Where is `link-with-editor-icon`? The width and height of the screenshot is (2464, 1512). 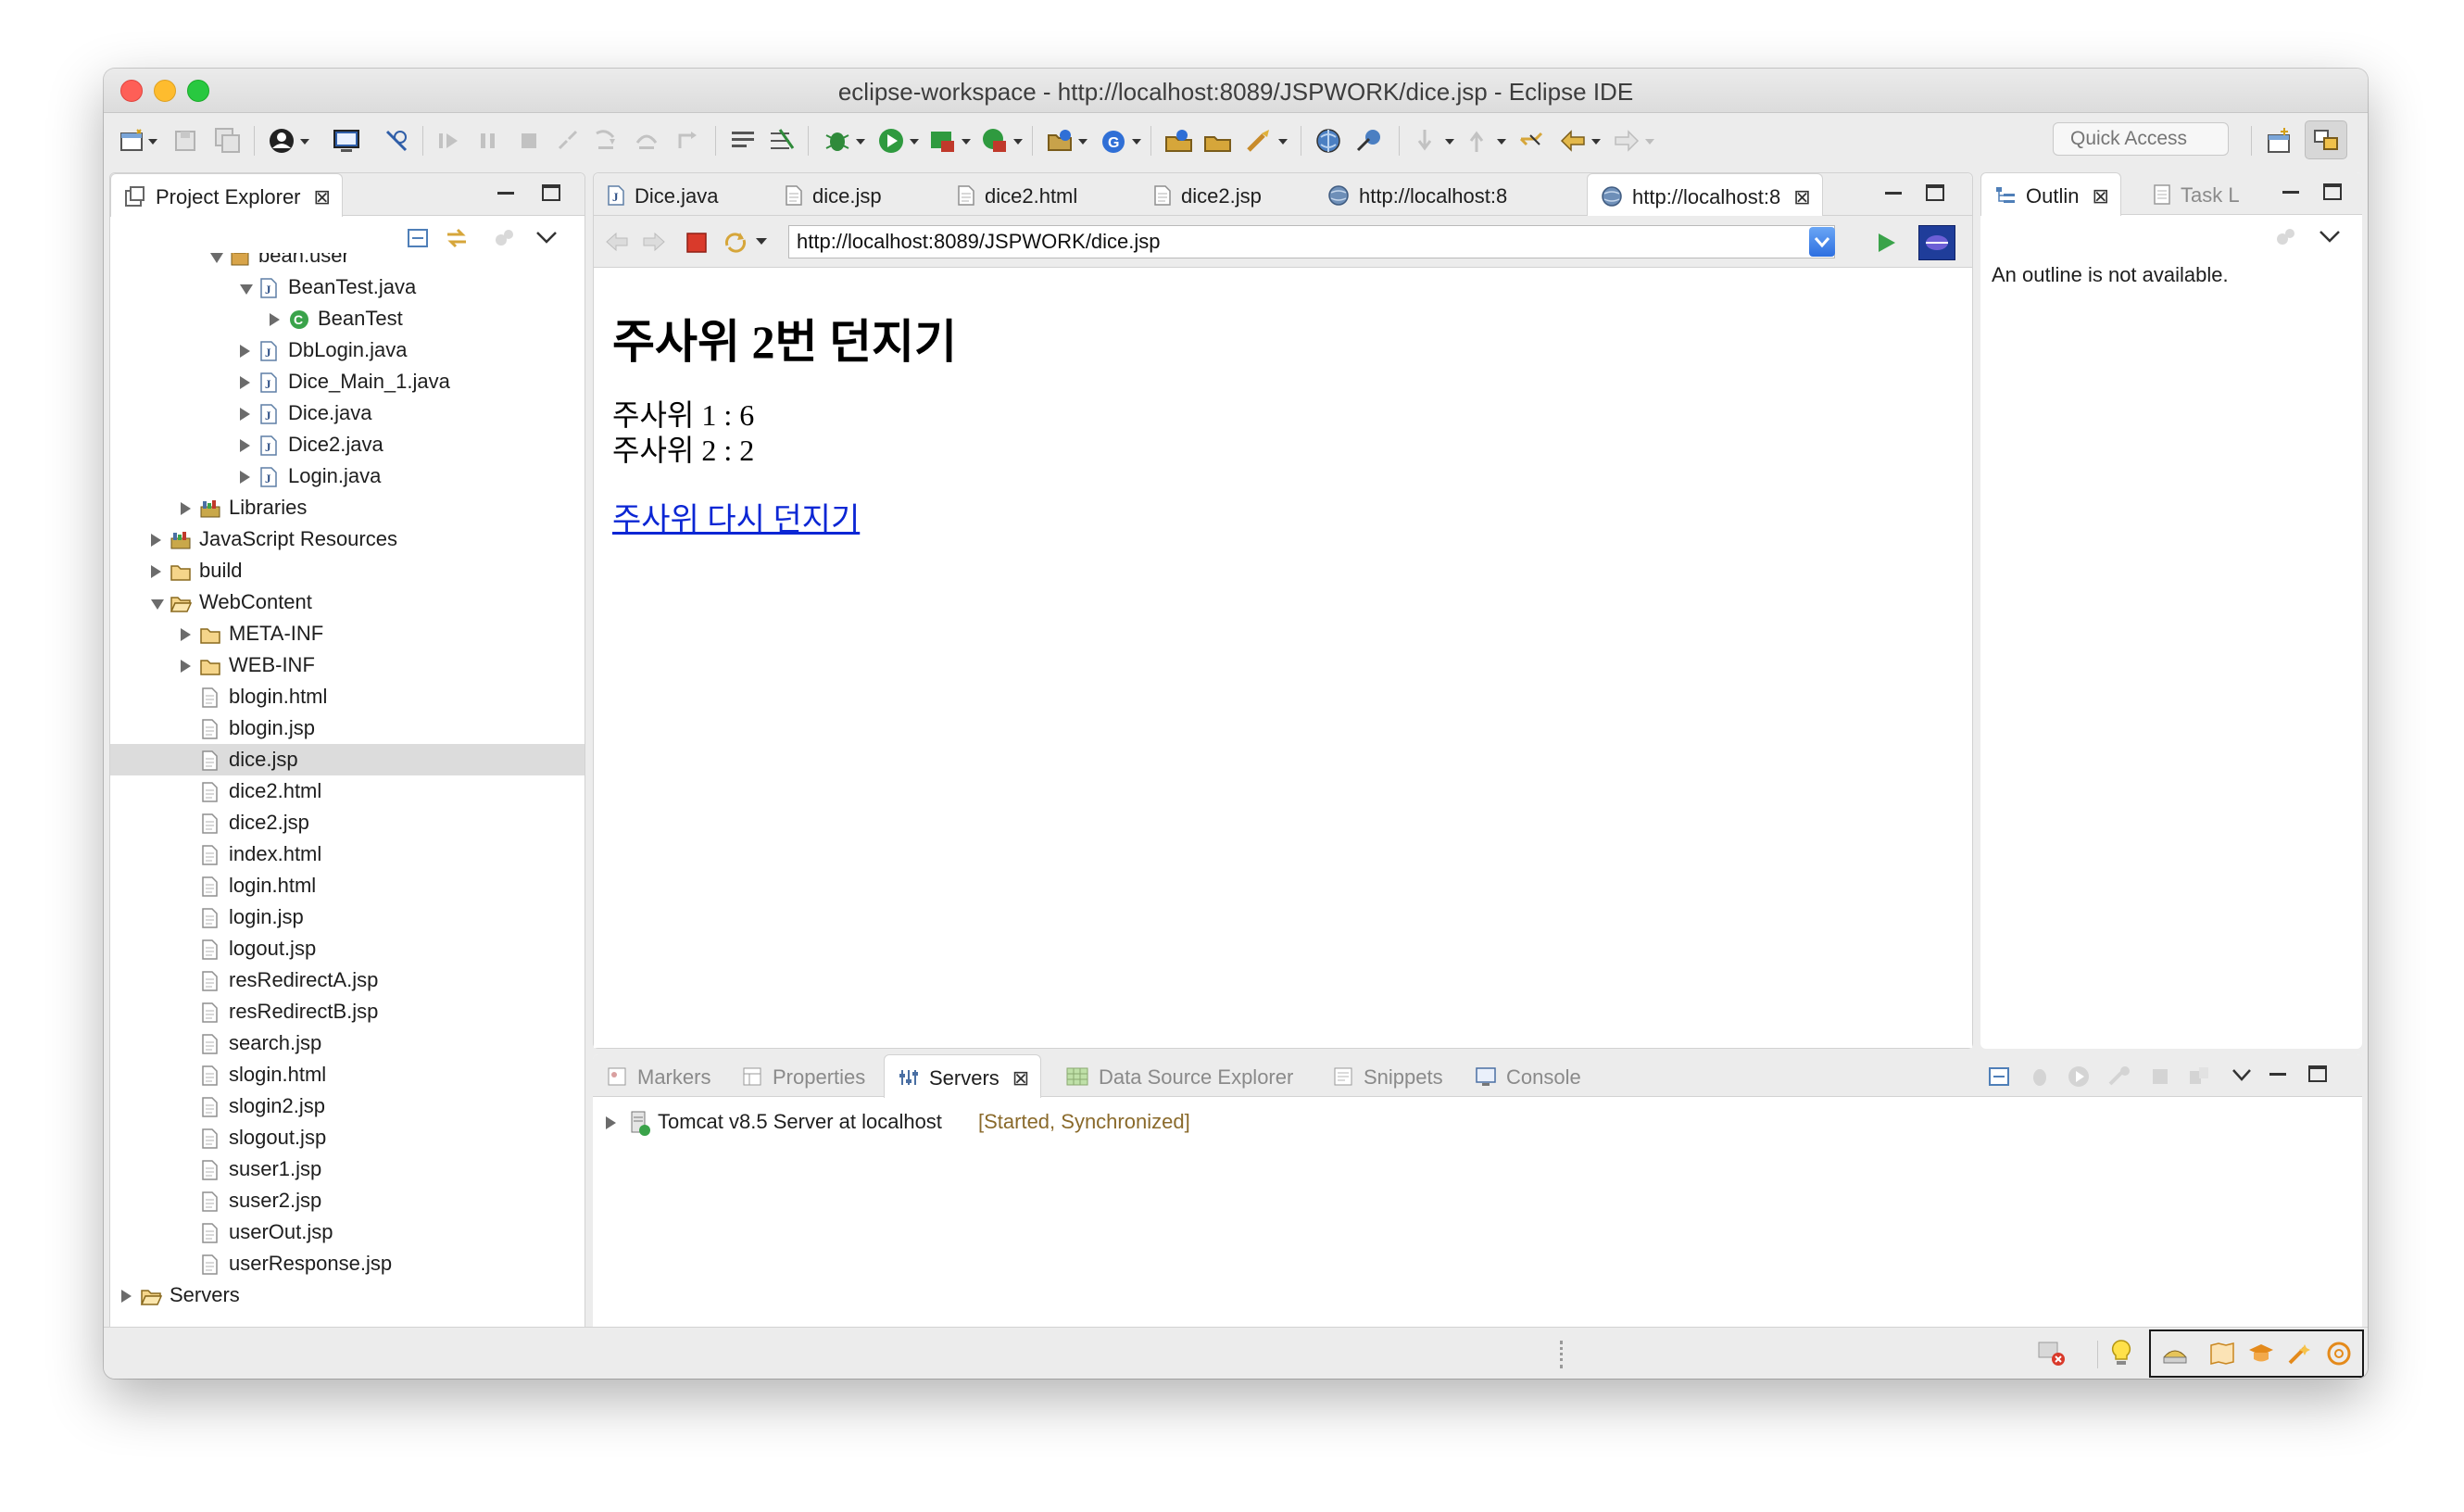 link-with-editor-icon is located at coordinates (456, 238).